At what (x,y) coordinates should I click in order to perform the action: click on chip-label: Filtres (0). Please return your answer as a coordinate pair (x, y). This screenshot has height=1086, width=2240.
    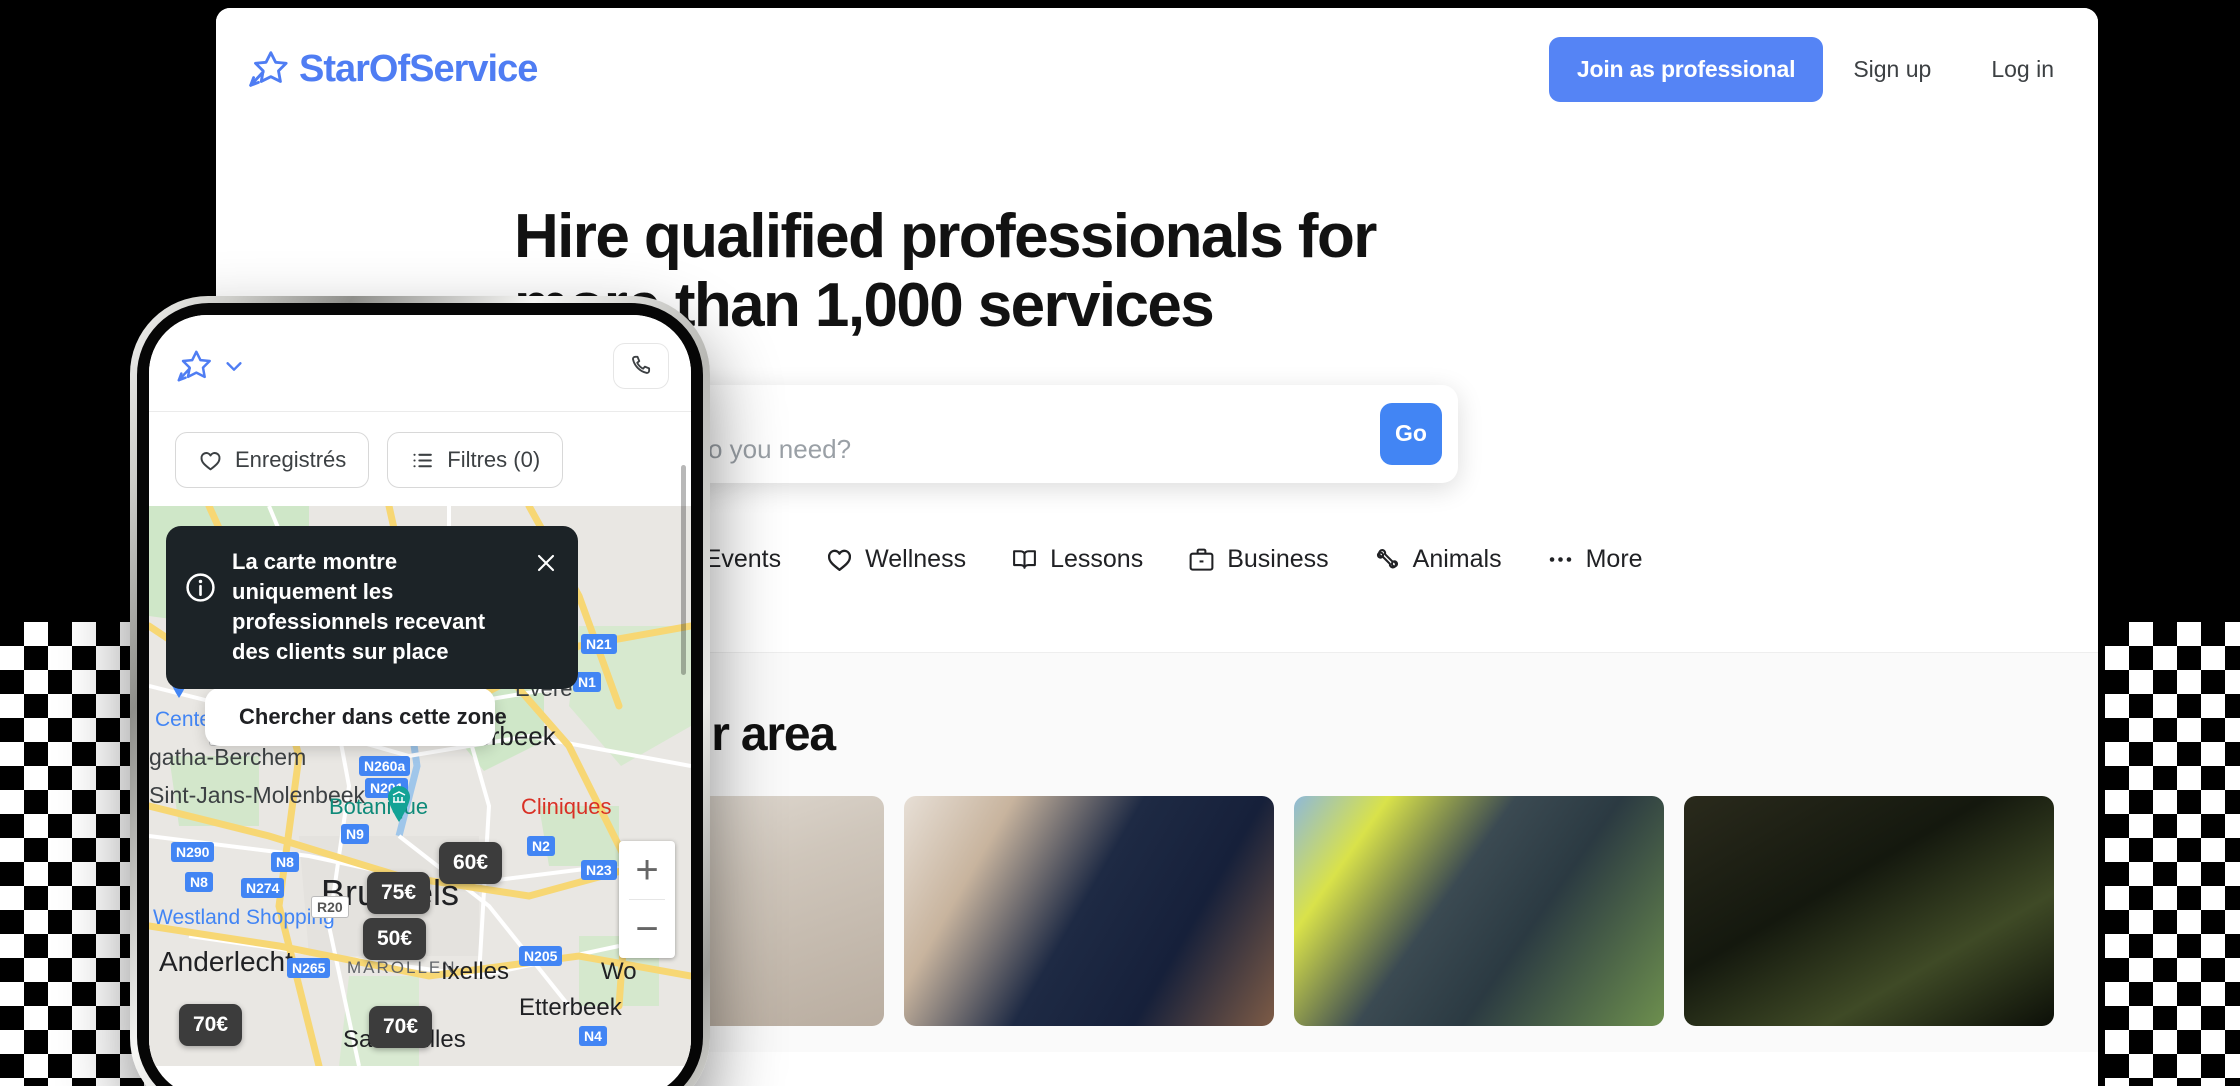
    Looking at the image, I should click on (494, 459).